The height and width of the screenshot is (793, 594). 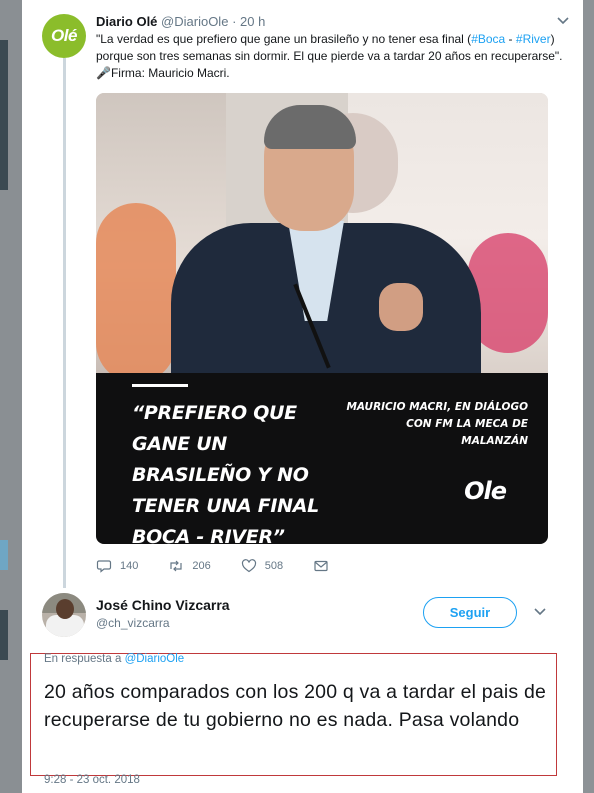 I want to click on in-reply-to: En respuesta a @DiarioOle, so click(x=114, y=659).